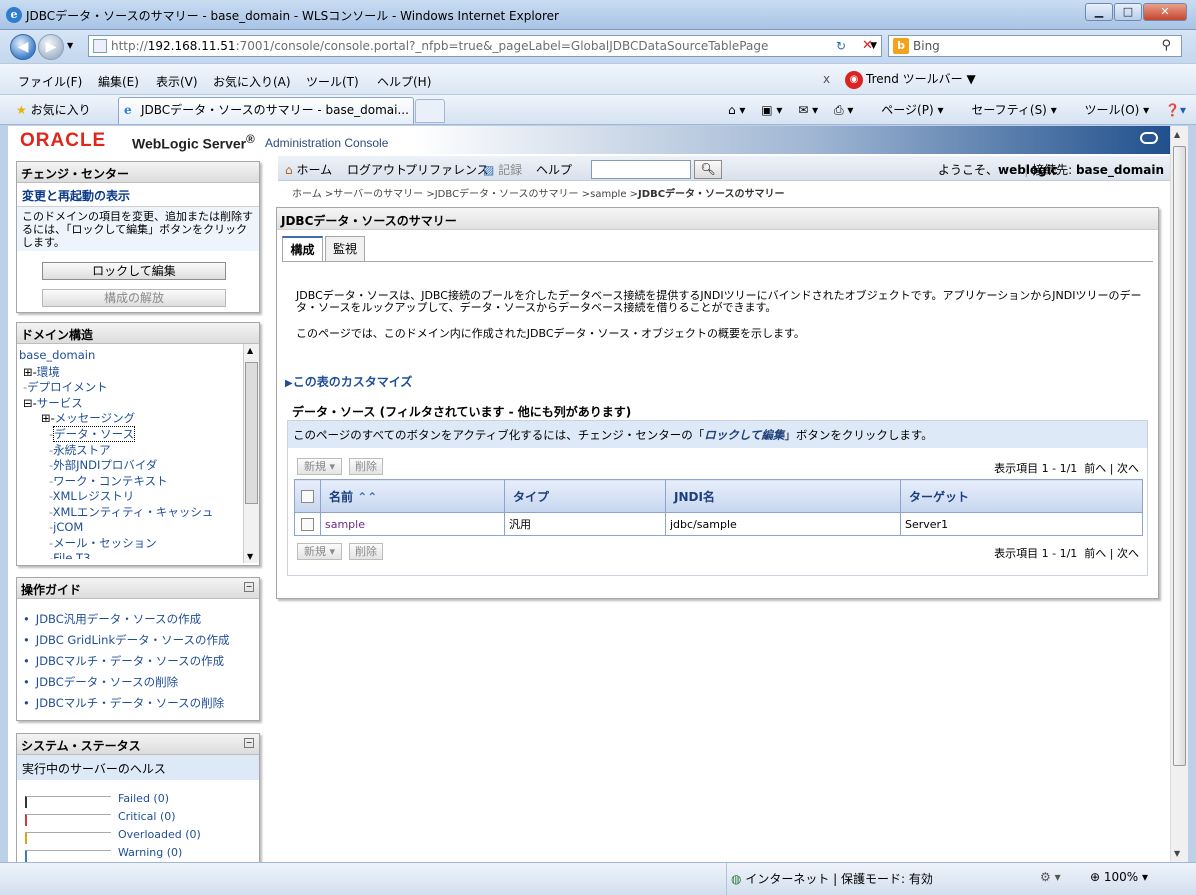 This screenshot has width=1196, height=895. Describe the element at coordinates (307, 524) in the screenshot. I see `row-checkbox` at that location.